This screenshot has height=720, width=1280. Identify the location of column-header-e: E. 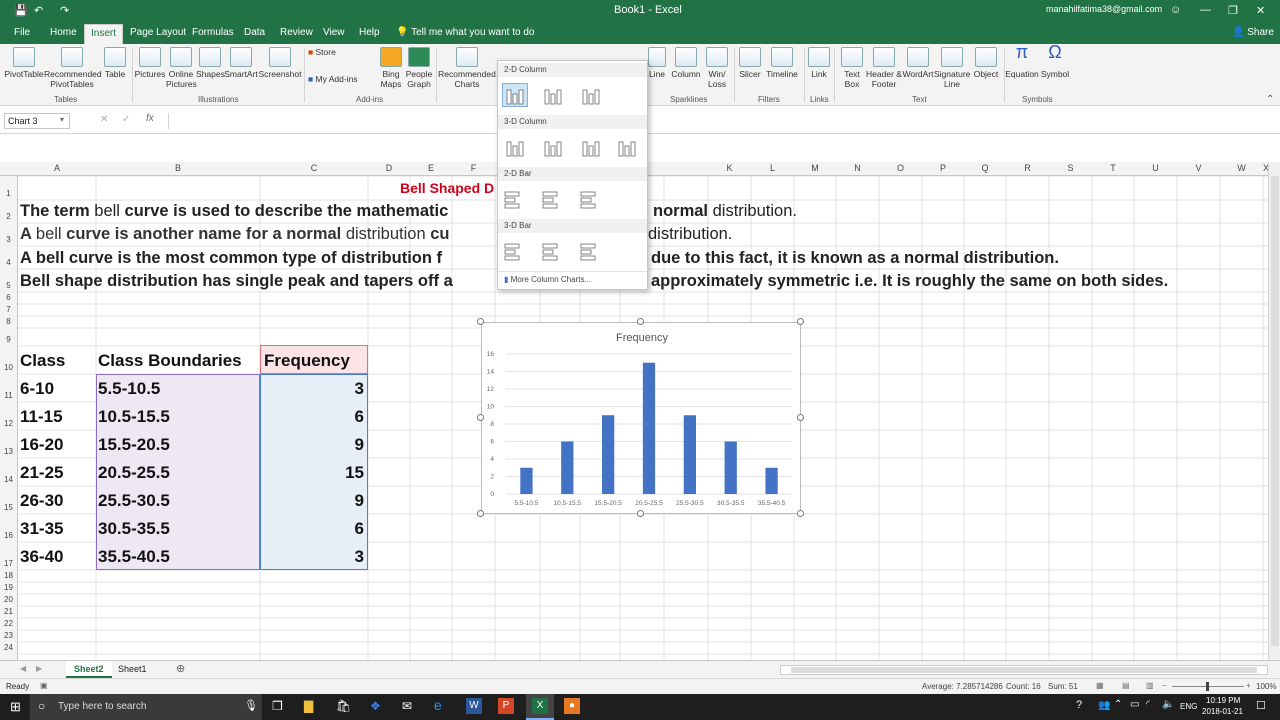
(431, 168).